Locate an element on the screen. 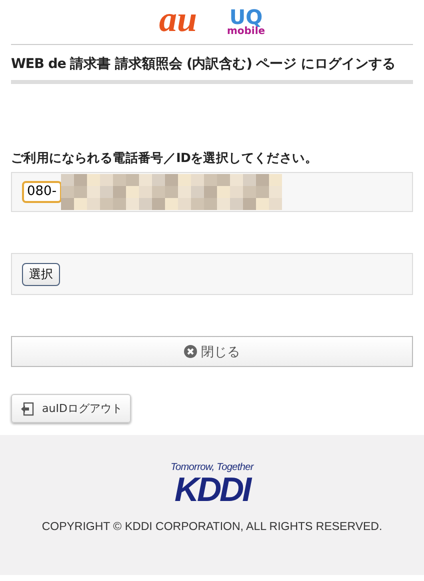 This screenshot has width=424, height=581. instruction-text: ご利用になられる電話番号／IDを選択してください。 is located at coordinates (165, 158).